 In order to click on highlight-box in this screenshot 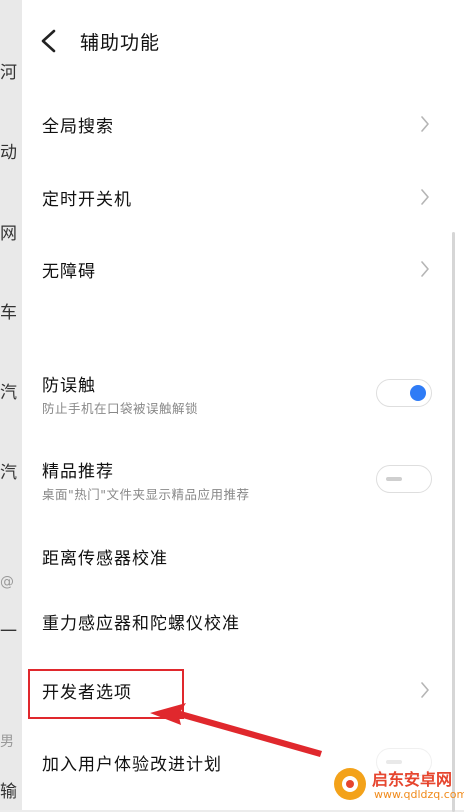, I will do `click(106, 694)`.